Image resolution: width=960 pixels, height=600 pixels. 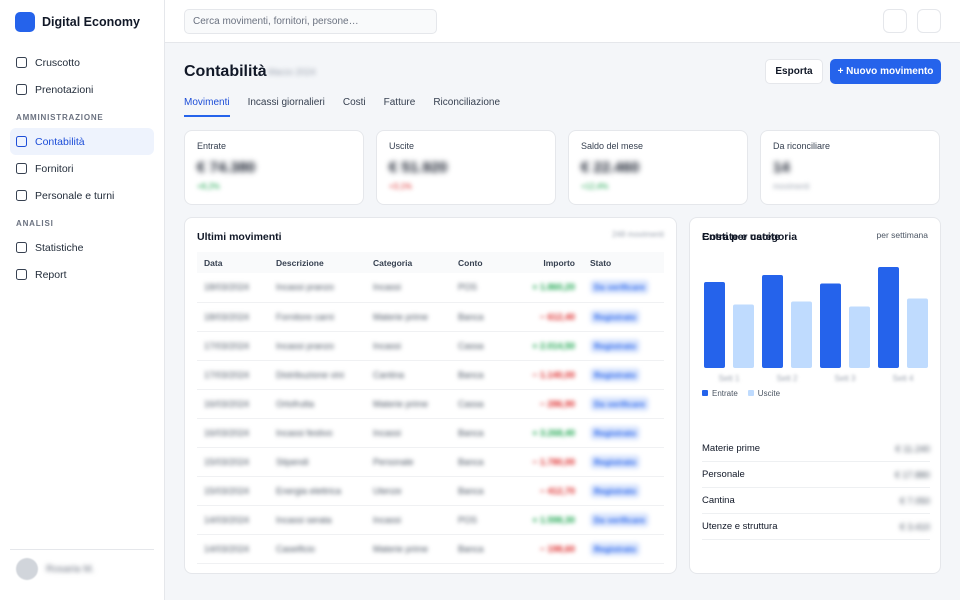 I want to click on cost-row: Materie prime € 11.240, so click(x=816, y=449).